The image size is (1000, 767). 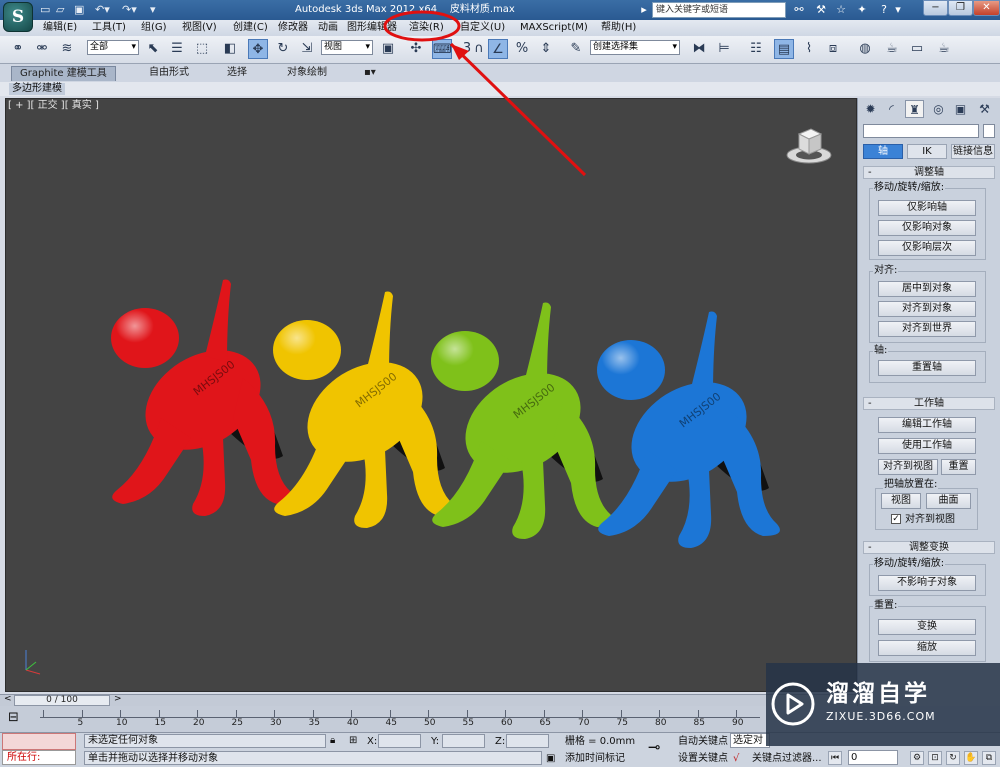 What do you see at coordinates (908, 467) in the screenshot?
I see `align-to-view-button: 对齐到视图` at bounding box center [908, 467].